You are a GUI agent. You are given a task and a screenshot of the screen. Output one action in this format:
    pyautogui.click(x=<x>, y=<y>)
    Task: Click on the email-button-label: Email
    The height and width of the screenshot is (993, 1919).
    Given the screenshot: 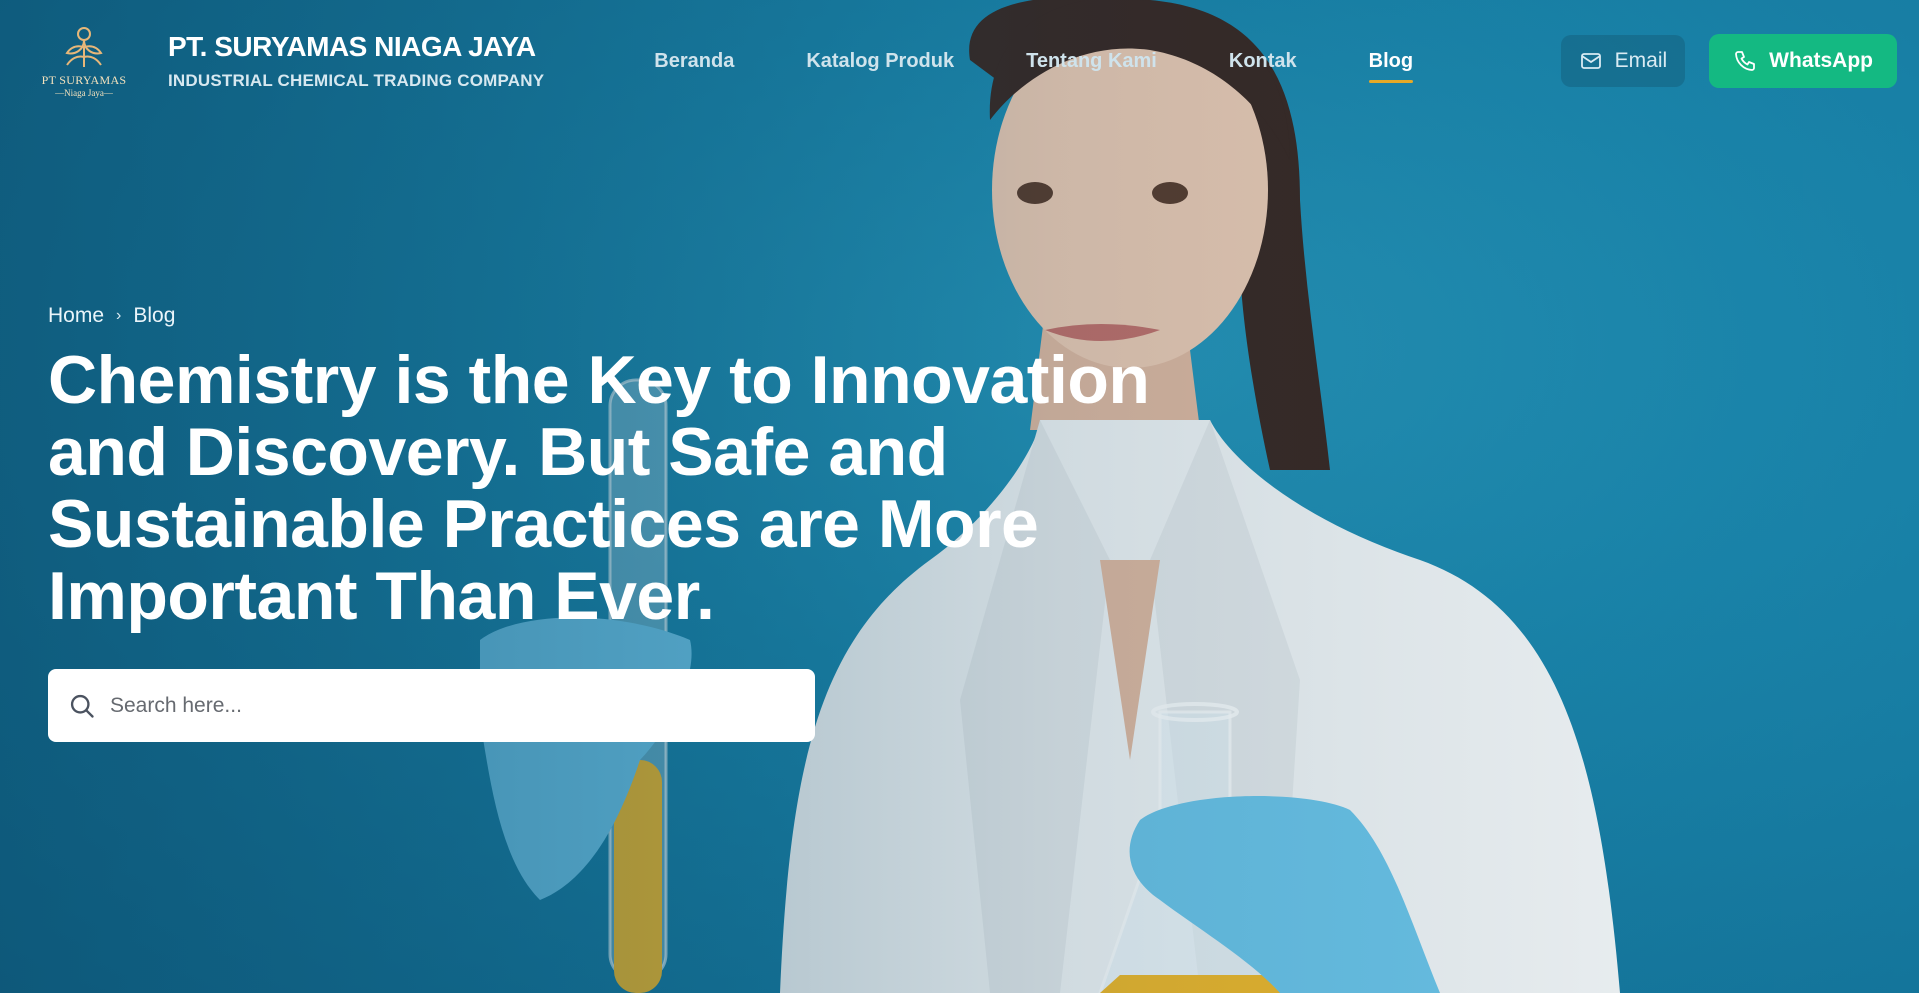 What is the action you would take?
    pyautogui.click(x=1641, y=60)
    